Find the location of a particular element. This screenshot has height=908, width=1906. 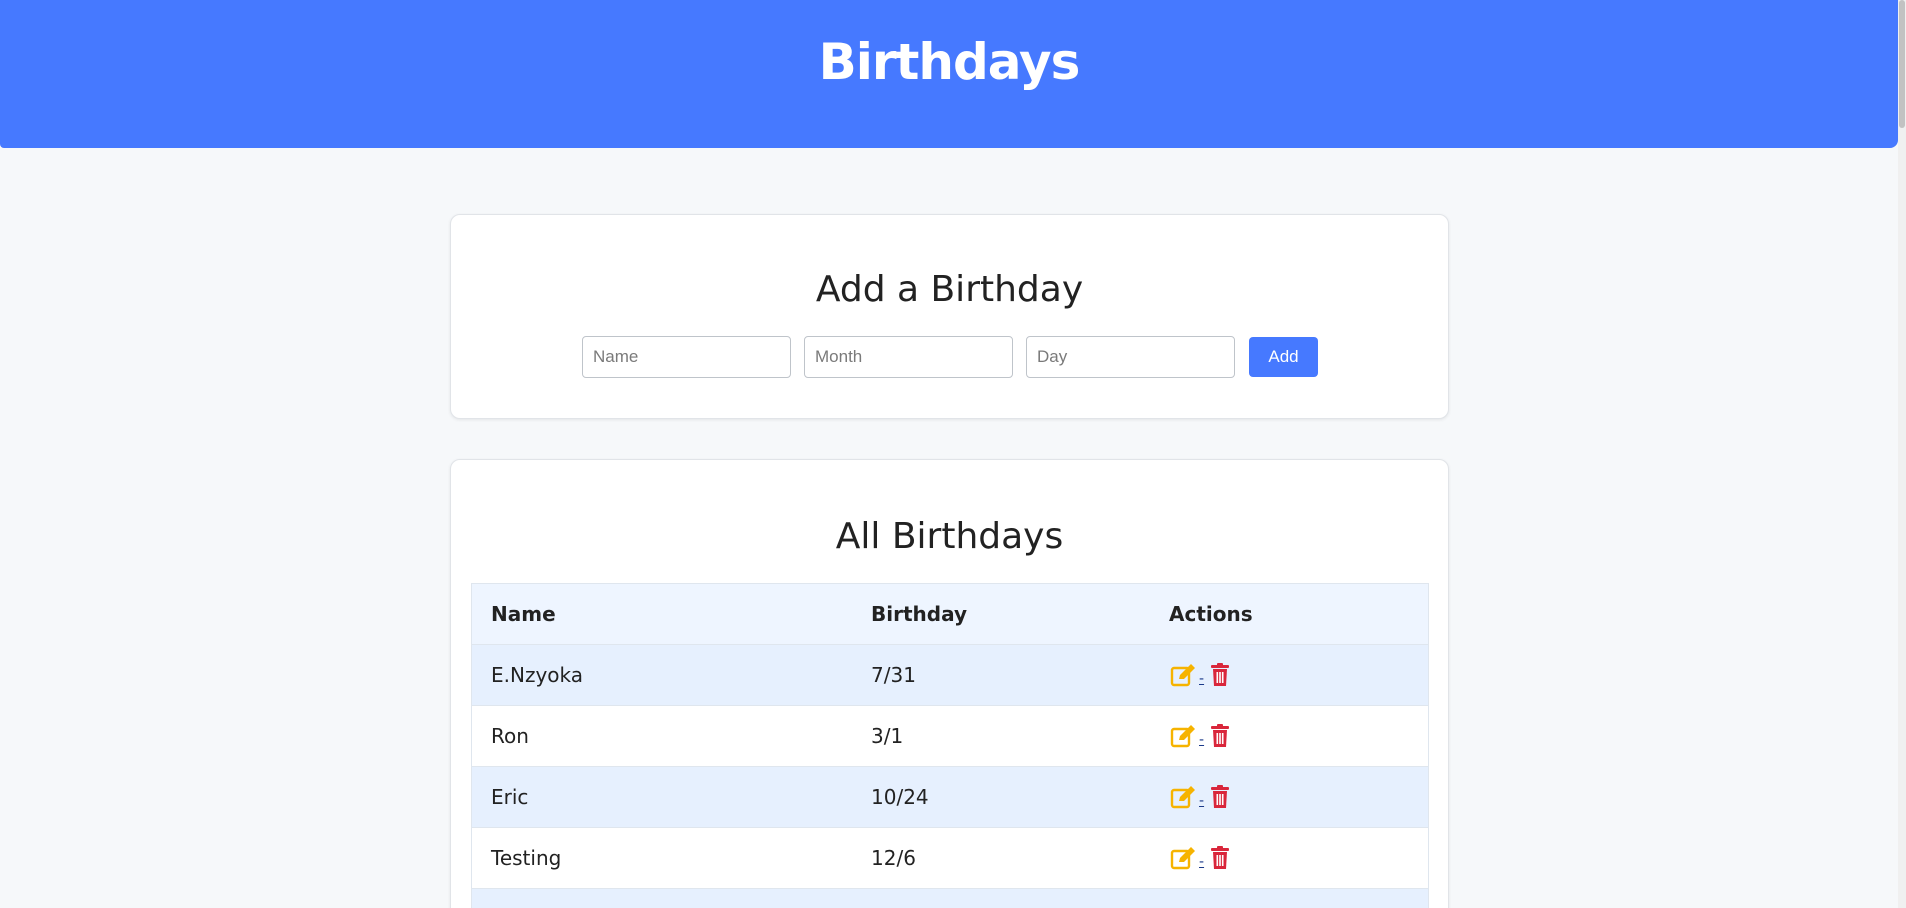

row-name: Ron is located at coordinates (510, 736).